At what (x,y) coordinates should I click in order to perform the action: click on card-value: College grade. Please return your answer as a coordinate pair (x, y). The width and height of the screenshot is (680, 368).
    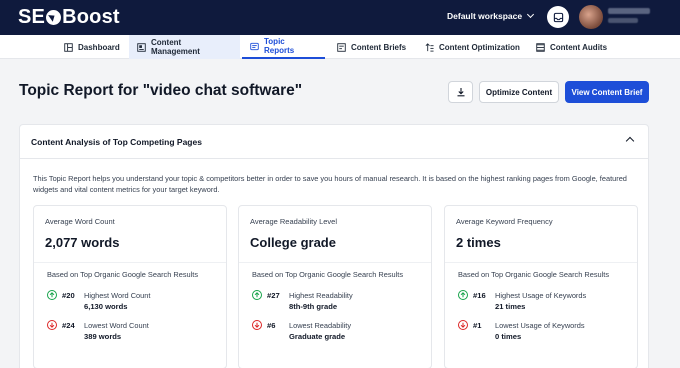
    Looking at the image, I should click on (293, 242).